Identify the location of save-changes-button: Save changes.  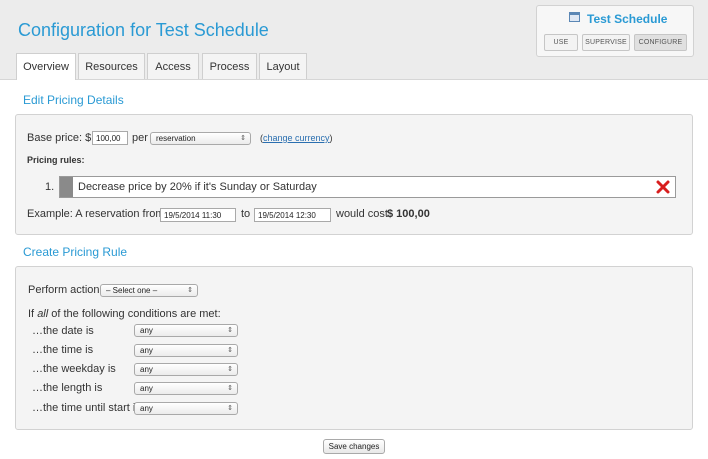
(354, 446).